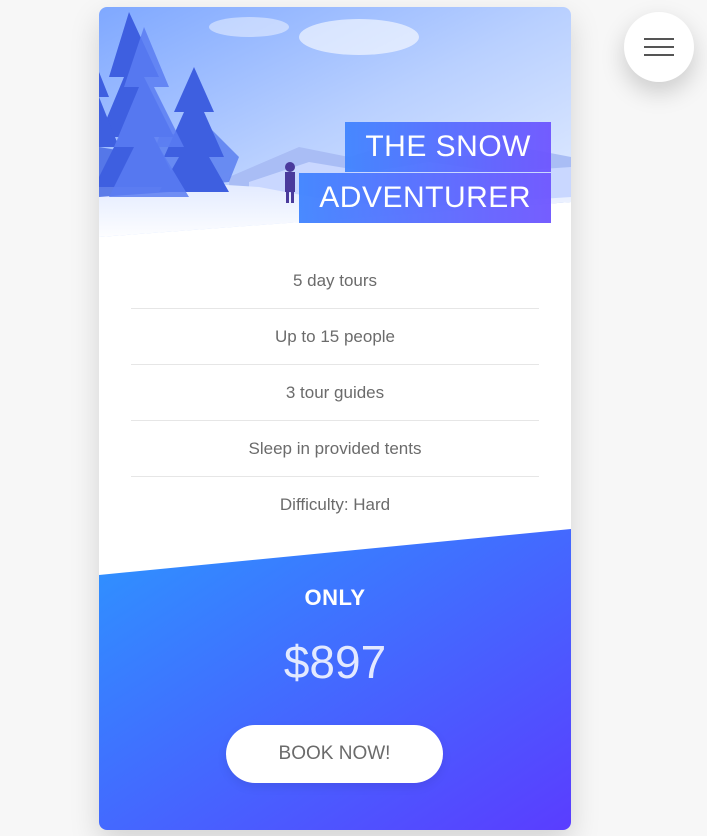 The height and width of the screenshot is (836, 707). Describe the element at coordinates (335, 281) in the screenshot. I see `feature-item-duration: 5 day tours` at that location.